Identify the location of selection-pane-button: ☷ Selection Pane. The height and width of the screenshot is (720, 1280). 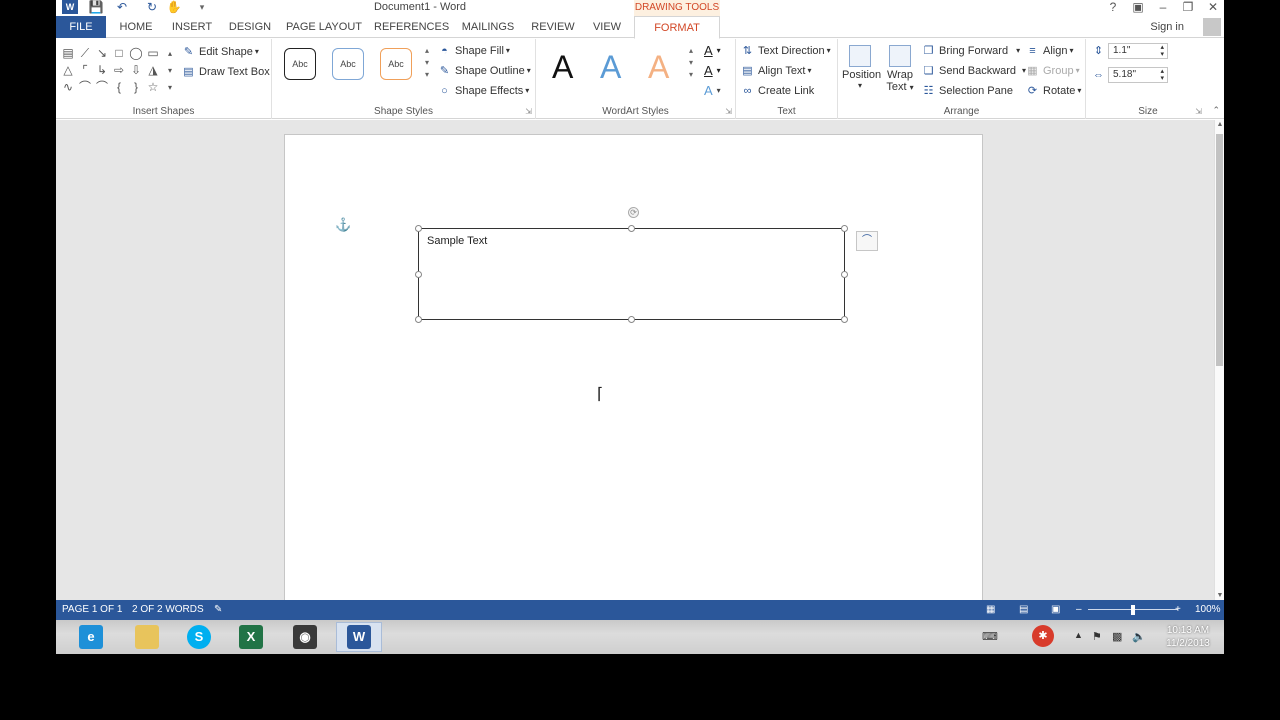
(967, 91).